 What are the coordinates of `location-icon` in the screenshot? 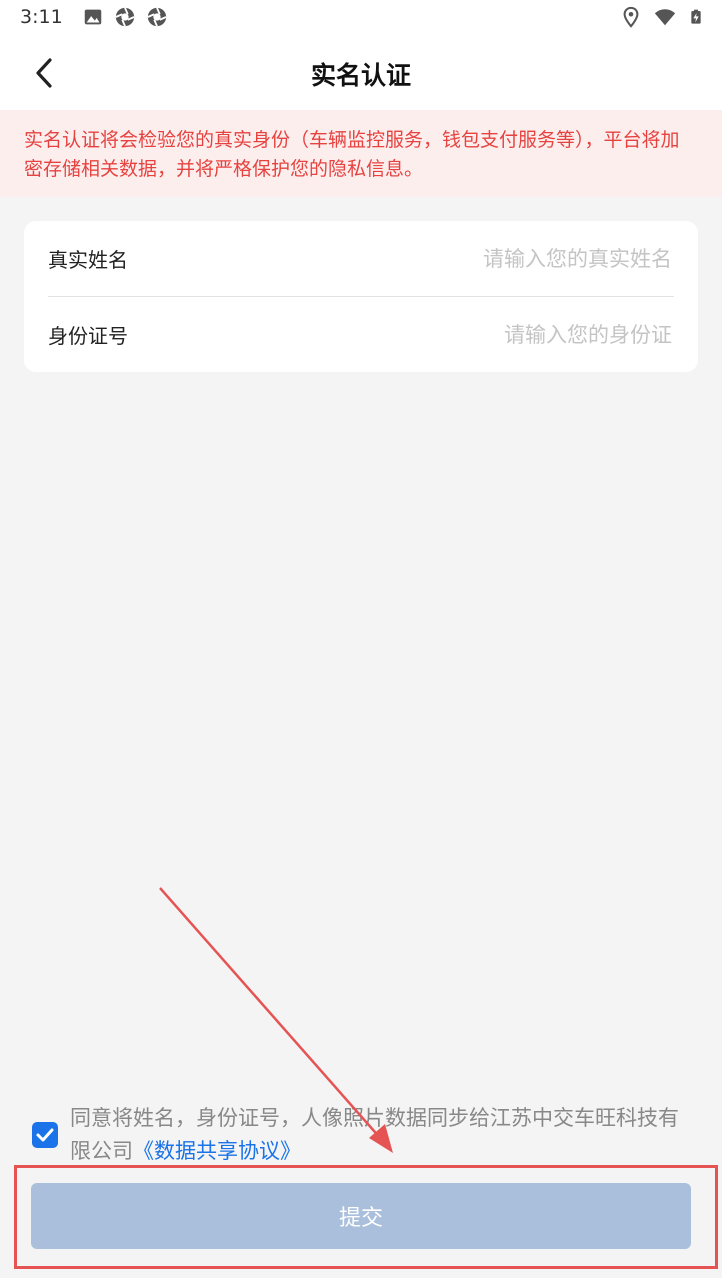 It's located at (631, 17).